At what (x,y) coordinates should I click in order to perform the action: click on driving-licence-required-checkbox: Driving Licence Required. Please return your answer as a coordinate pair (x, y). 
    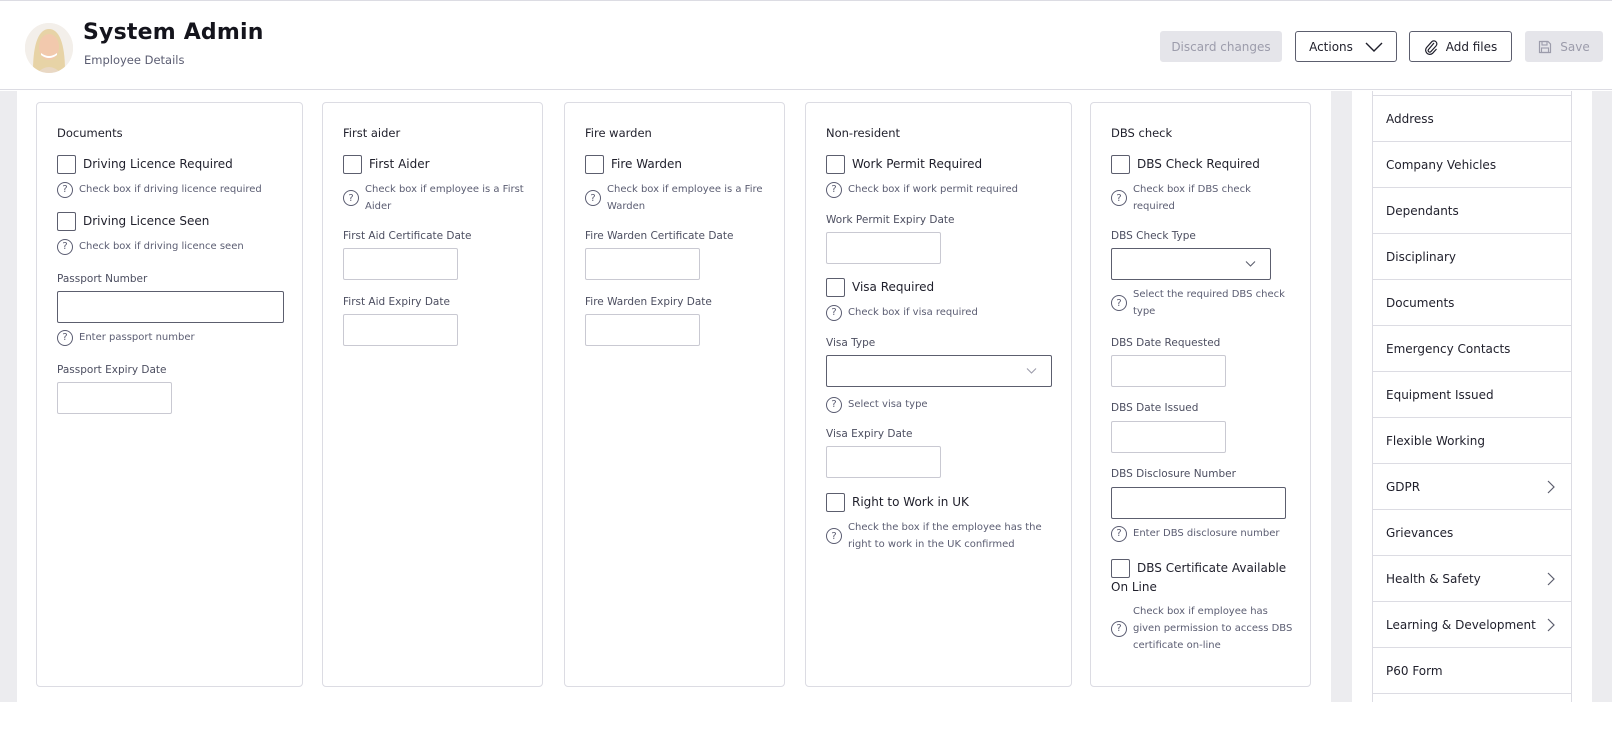
    Looking at the image, I should click on (145, 164).